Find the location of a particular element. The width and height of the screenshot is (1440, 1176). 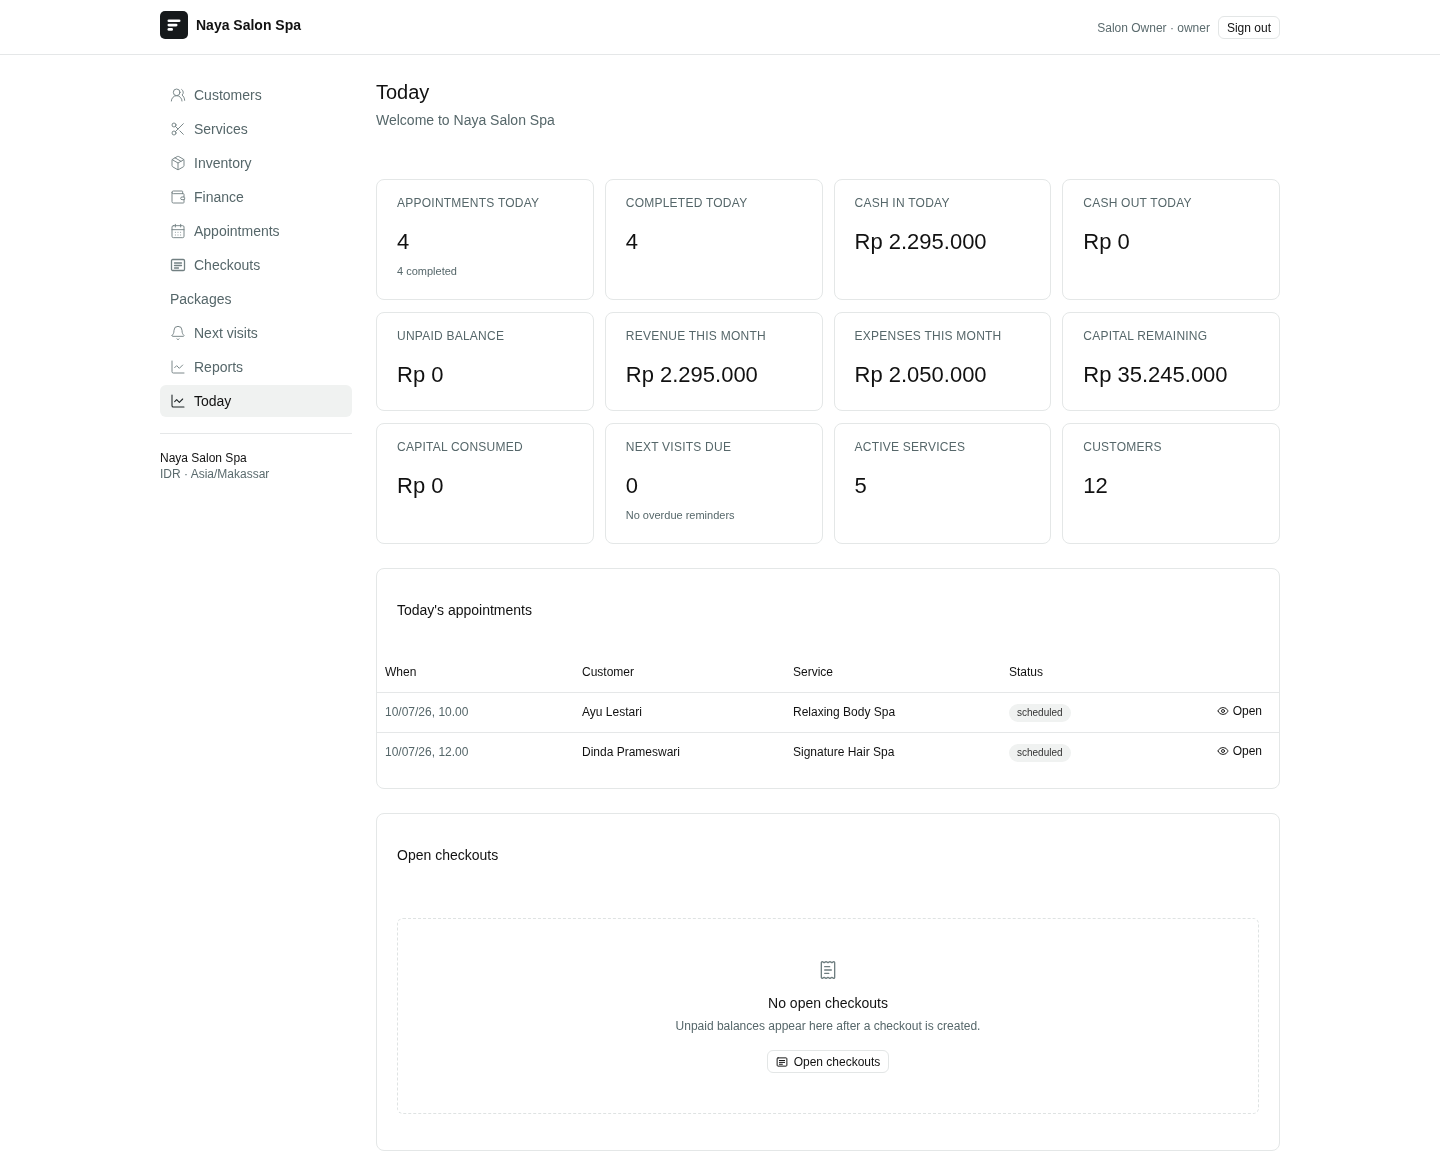

section-title: Open checkouts is located at coordinates (448, 855).